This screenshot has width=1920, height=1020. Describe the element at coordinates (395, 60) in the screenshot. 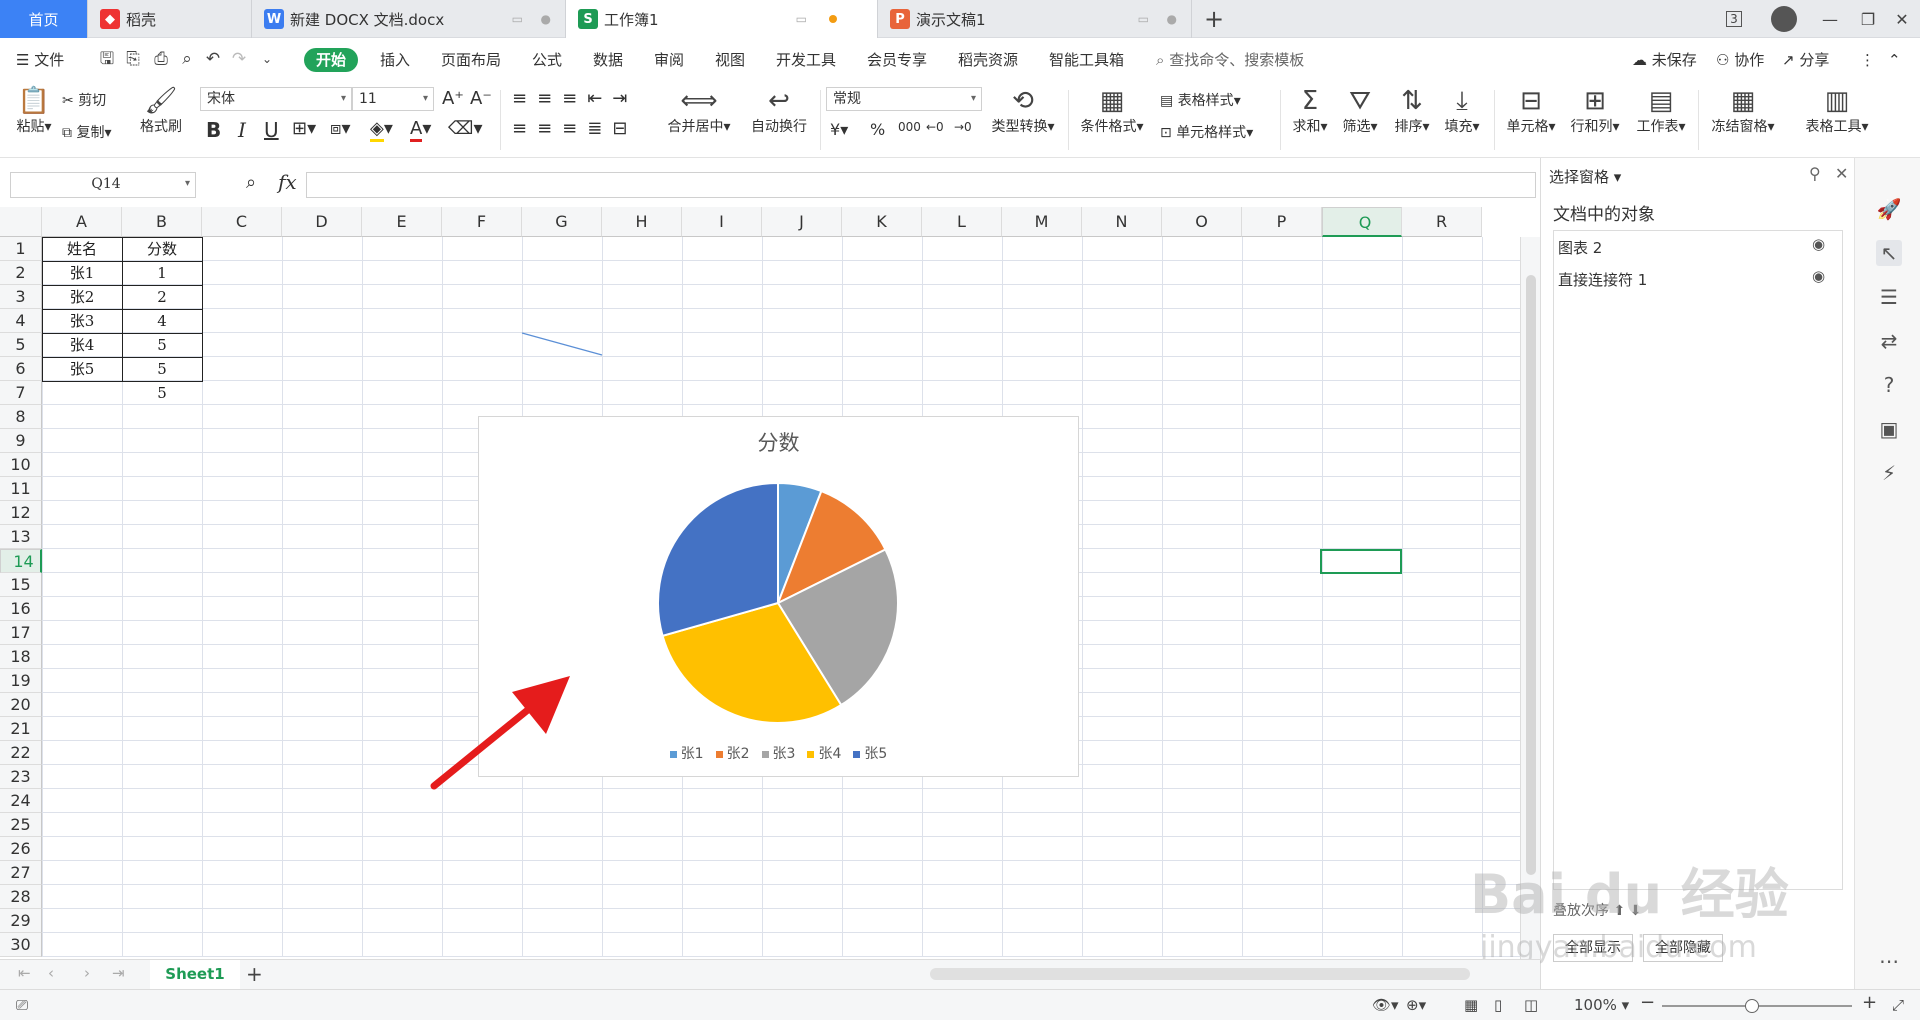

I see `menu-insert: 插入` at that location.